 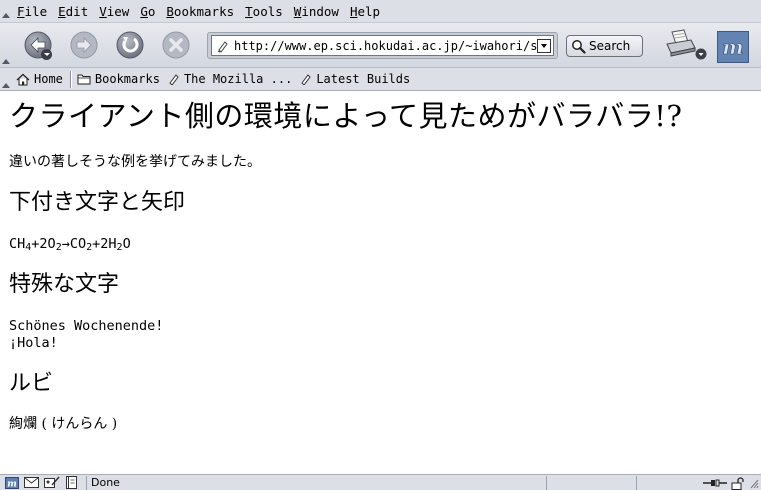 I want to click on url-history-dropdown-icon, so click(x=544, y=45).